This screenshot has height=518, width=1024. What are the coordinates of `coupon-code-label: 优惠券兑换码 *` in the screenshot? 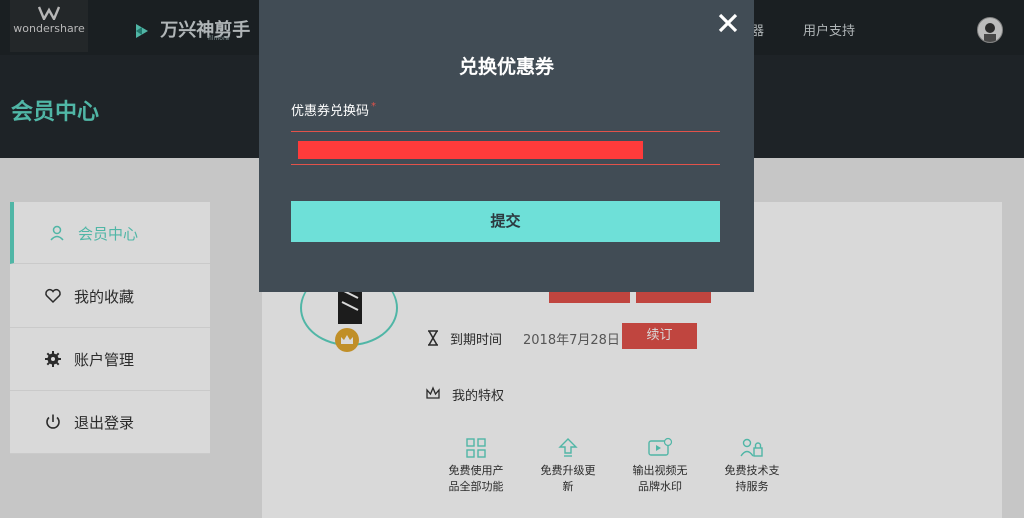 It's located at (334, 109).